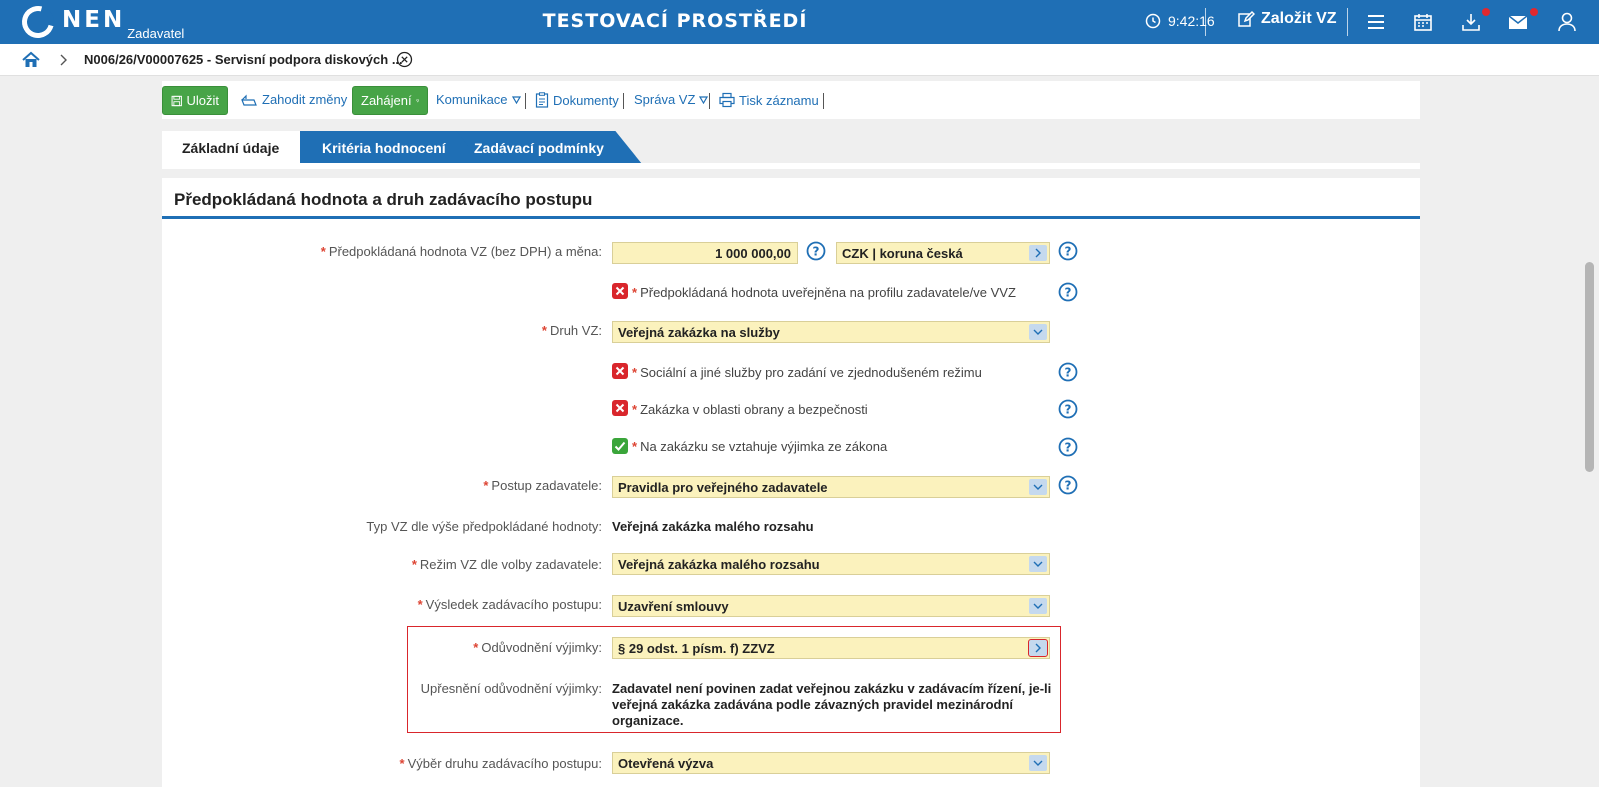  What do you see at coordinates (1246, 18) in the screenshot?
I see `edit-icon` at bounding box center [1246, 18].